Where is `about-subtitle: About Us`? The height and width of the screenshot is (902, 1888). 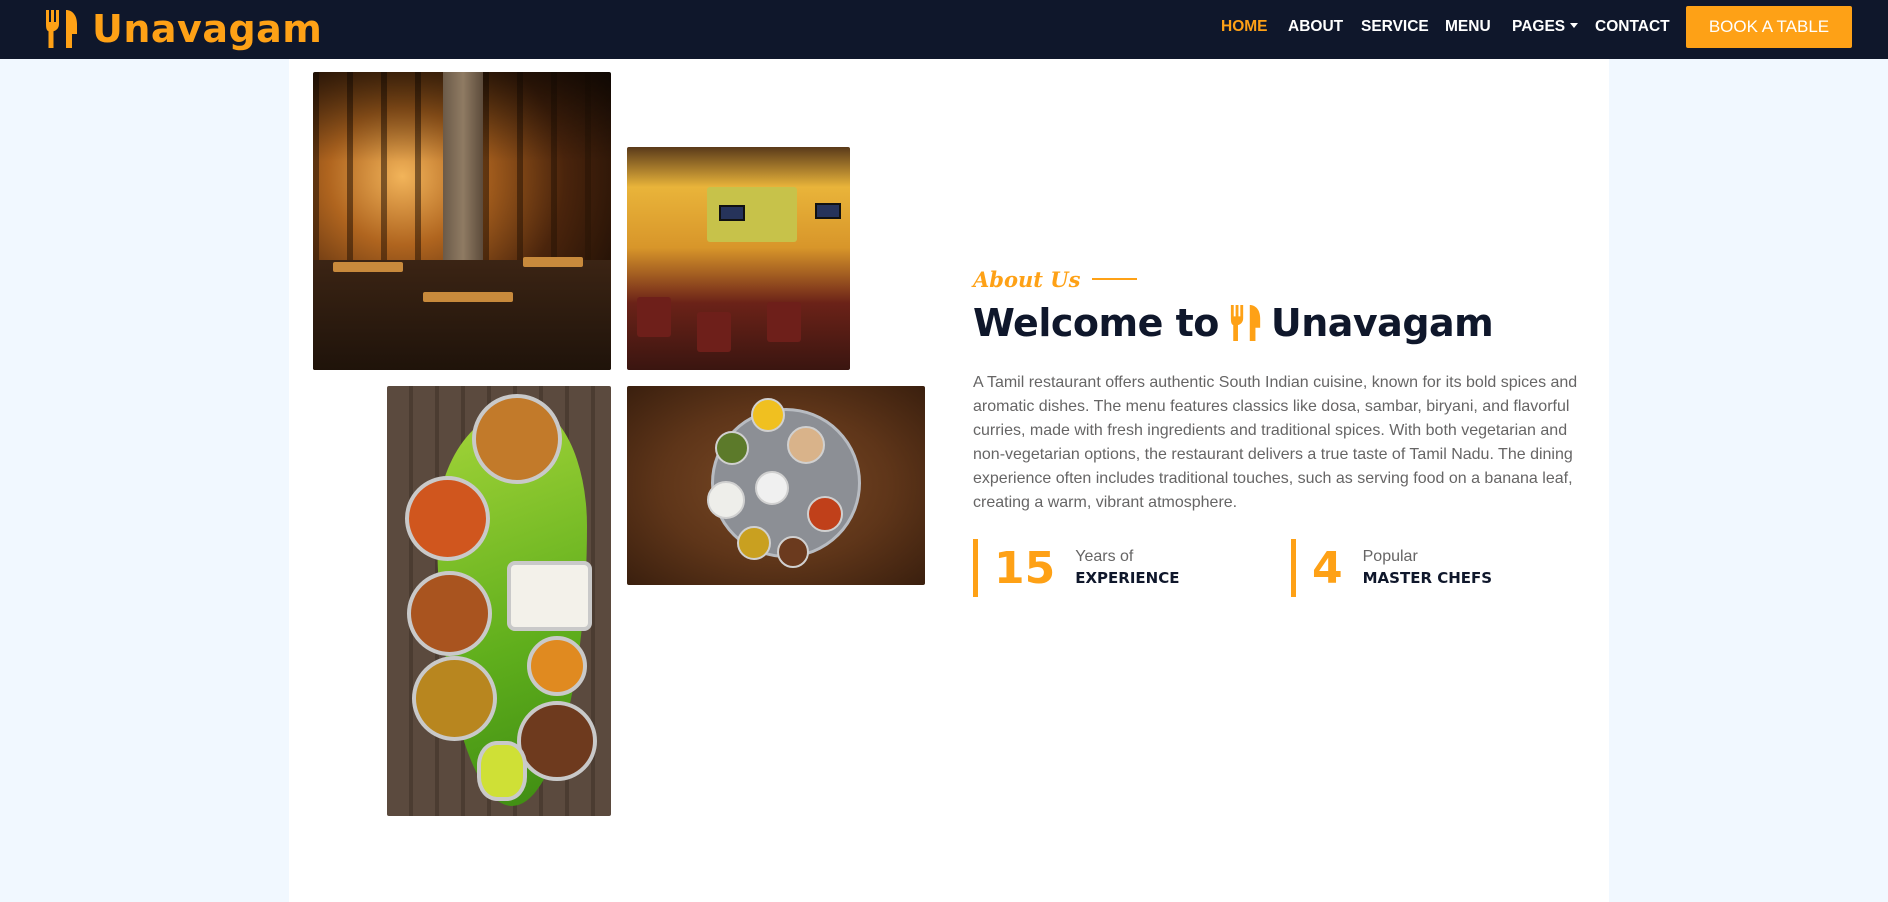 about-subtitle: About Us is located at coordinates (1055, 279).